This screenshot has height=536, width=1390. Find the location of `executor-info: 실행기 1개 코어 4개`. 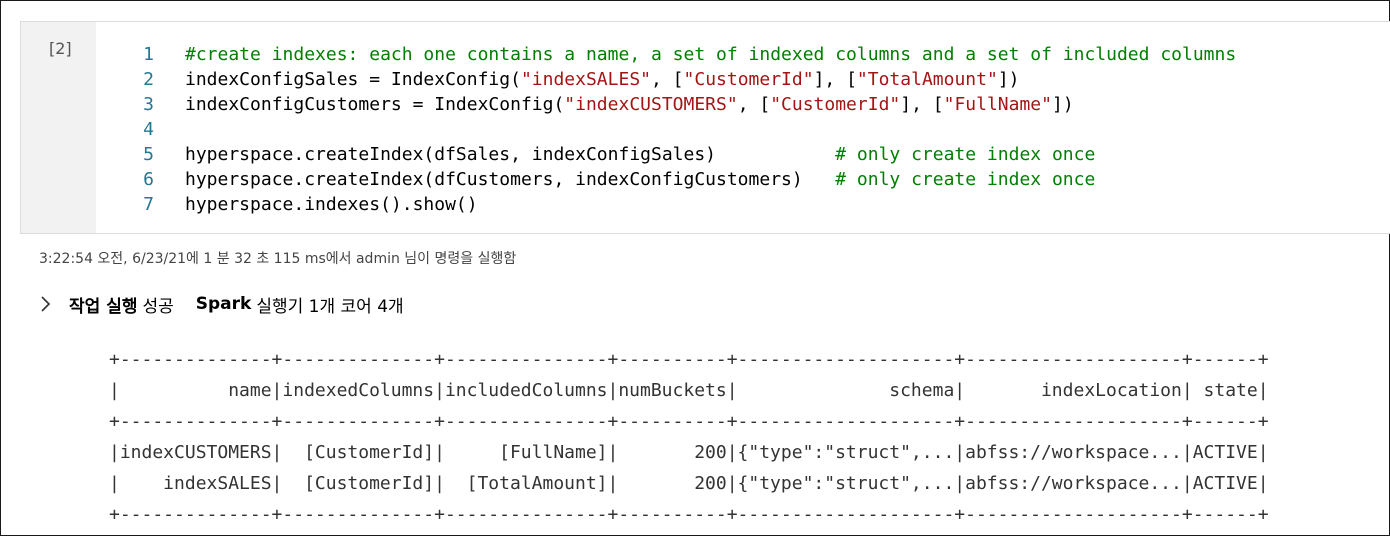

executor-info: 실행기 1개 코어 4개 is located at coordinates (330, 306).